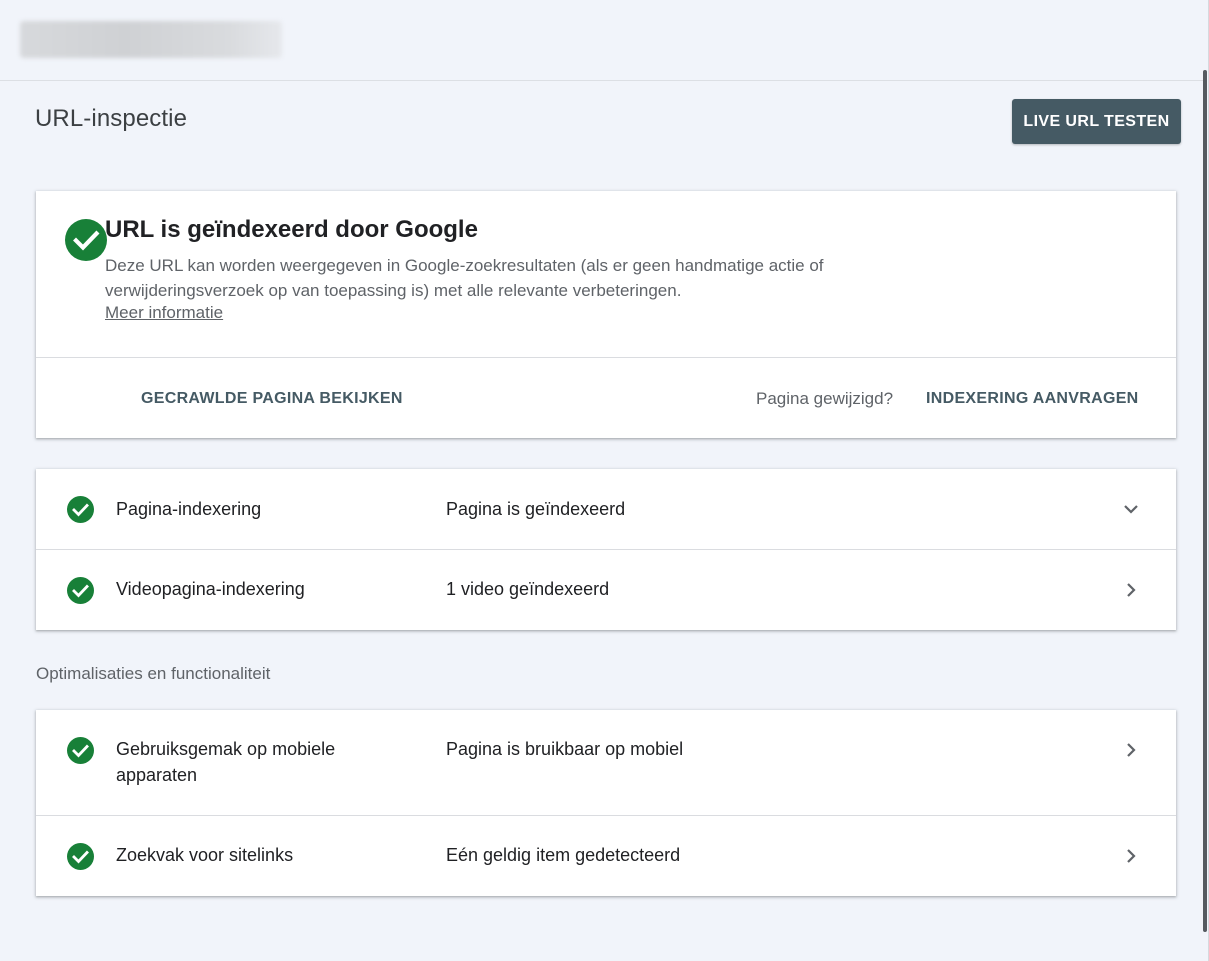  I want to click on page-title: URL-inspectie, so click(111, 118).